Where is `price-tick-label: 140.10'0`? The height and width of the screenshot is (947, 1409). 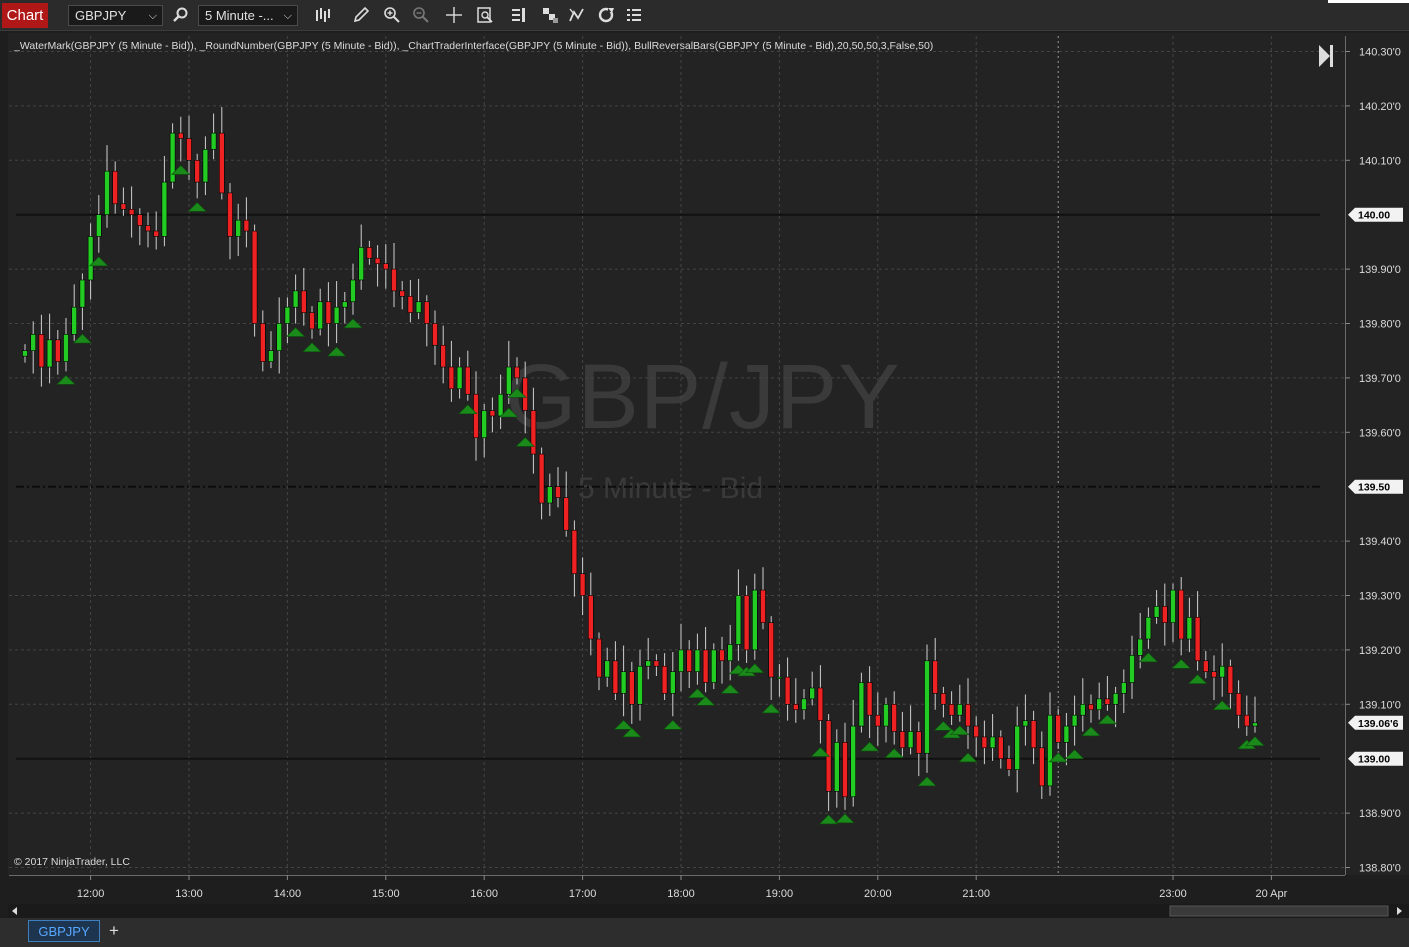 price-tick-label: 140.10'0 is located at coordinates (1380, 161).